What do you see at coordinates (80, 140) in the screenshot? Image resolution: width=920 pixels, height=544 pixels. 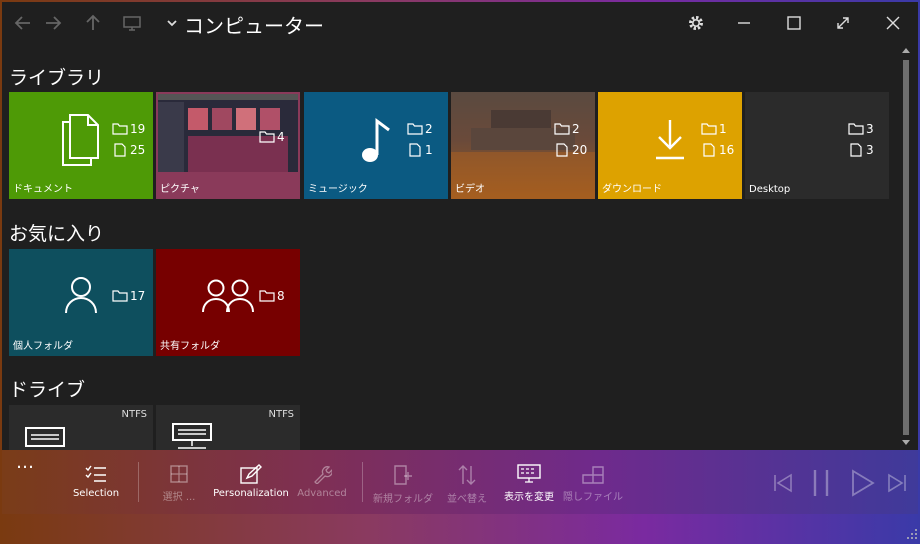 I see `document-icon` at bounding box center [80, 140].